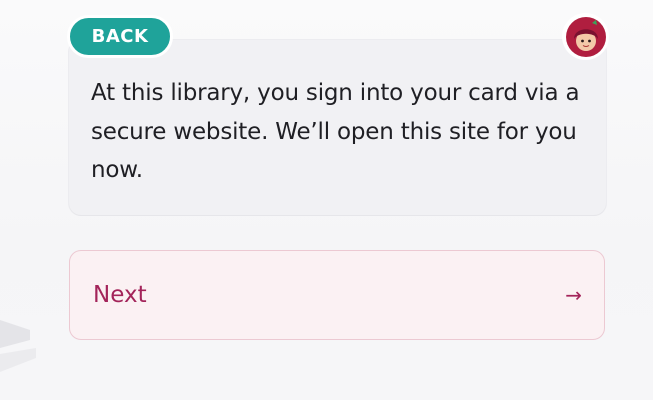 Image resolution: width=653 pixels, height=400 pixels. What do you see at coordinates (120, 295) in the screenshot?
I see `next-label: Next` at bounding box center [120, 295].